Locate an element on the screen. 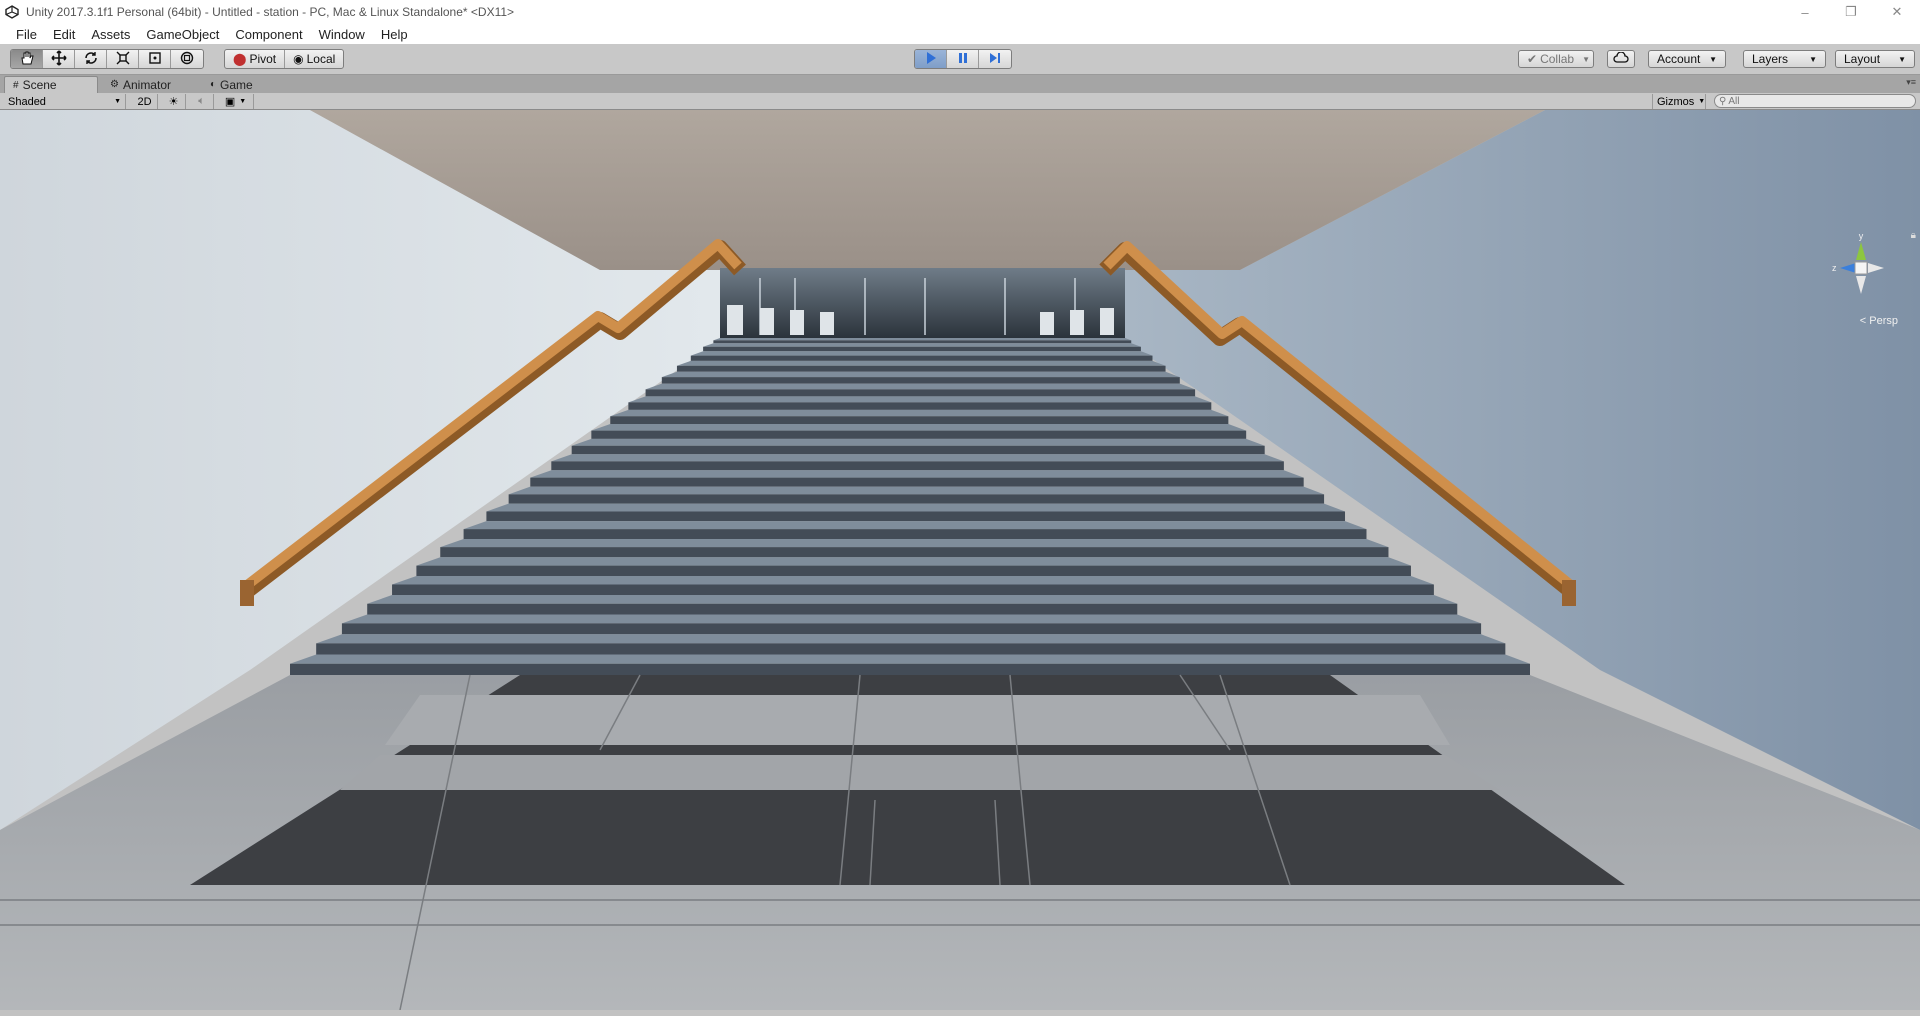 Image resolution: width=1920 pixels, height=1016 pixels. menu-component: Component is located at coordinates (268, 34).